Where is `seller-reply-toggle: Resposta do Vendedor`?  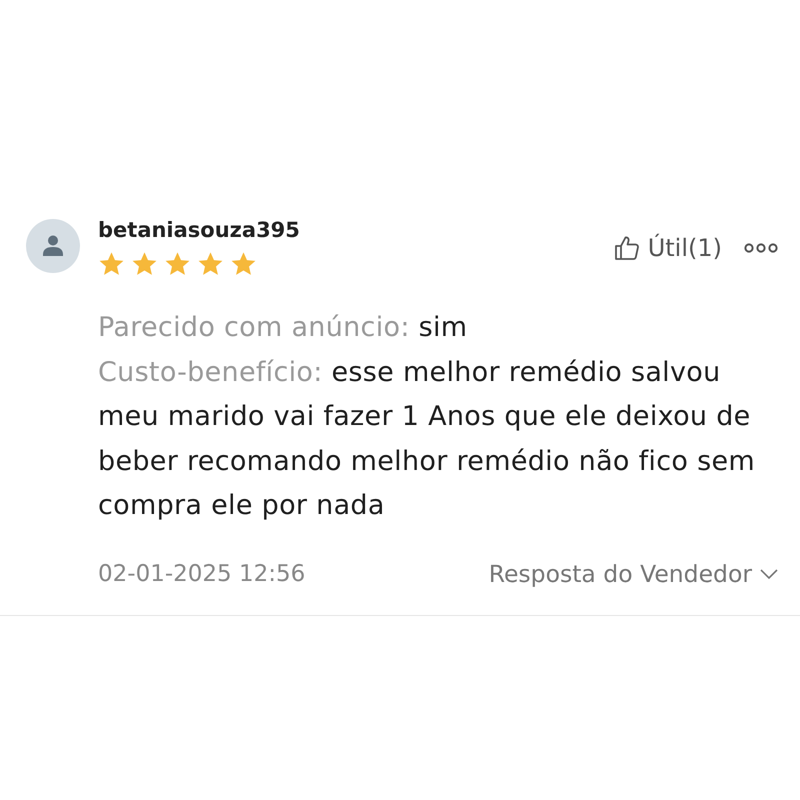
seller-reply-toggle: Resposta do Vendedor is located at coordinates (633, 573).